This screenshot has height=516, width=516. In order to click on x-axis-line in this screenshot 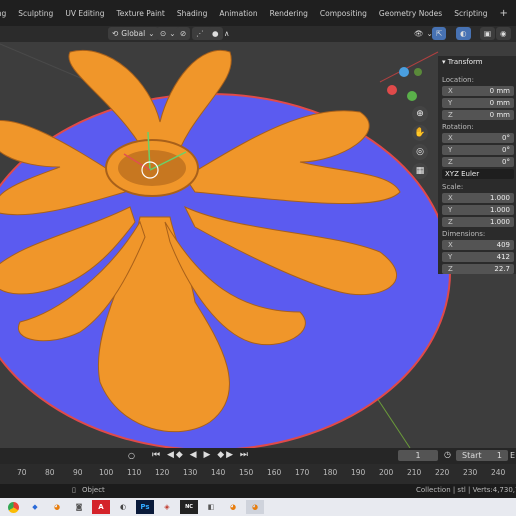, I will do `click(409, 67)`.